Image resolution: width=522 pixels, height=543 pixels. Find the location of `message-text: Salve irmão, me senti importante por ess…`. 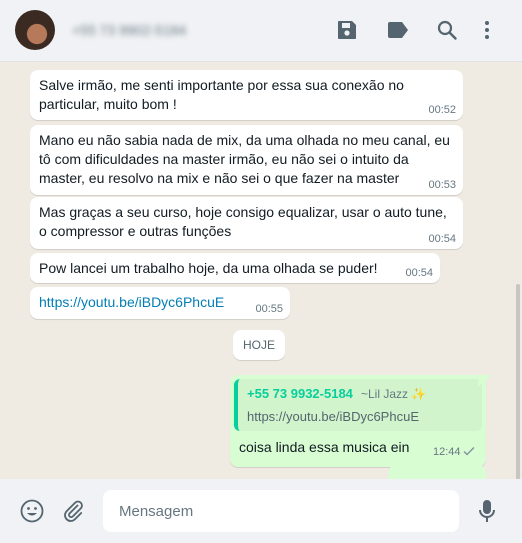

message-text: Salve irmão, me senti importante por ess… is located at coordinates (221, 94).